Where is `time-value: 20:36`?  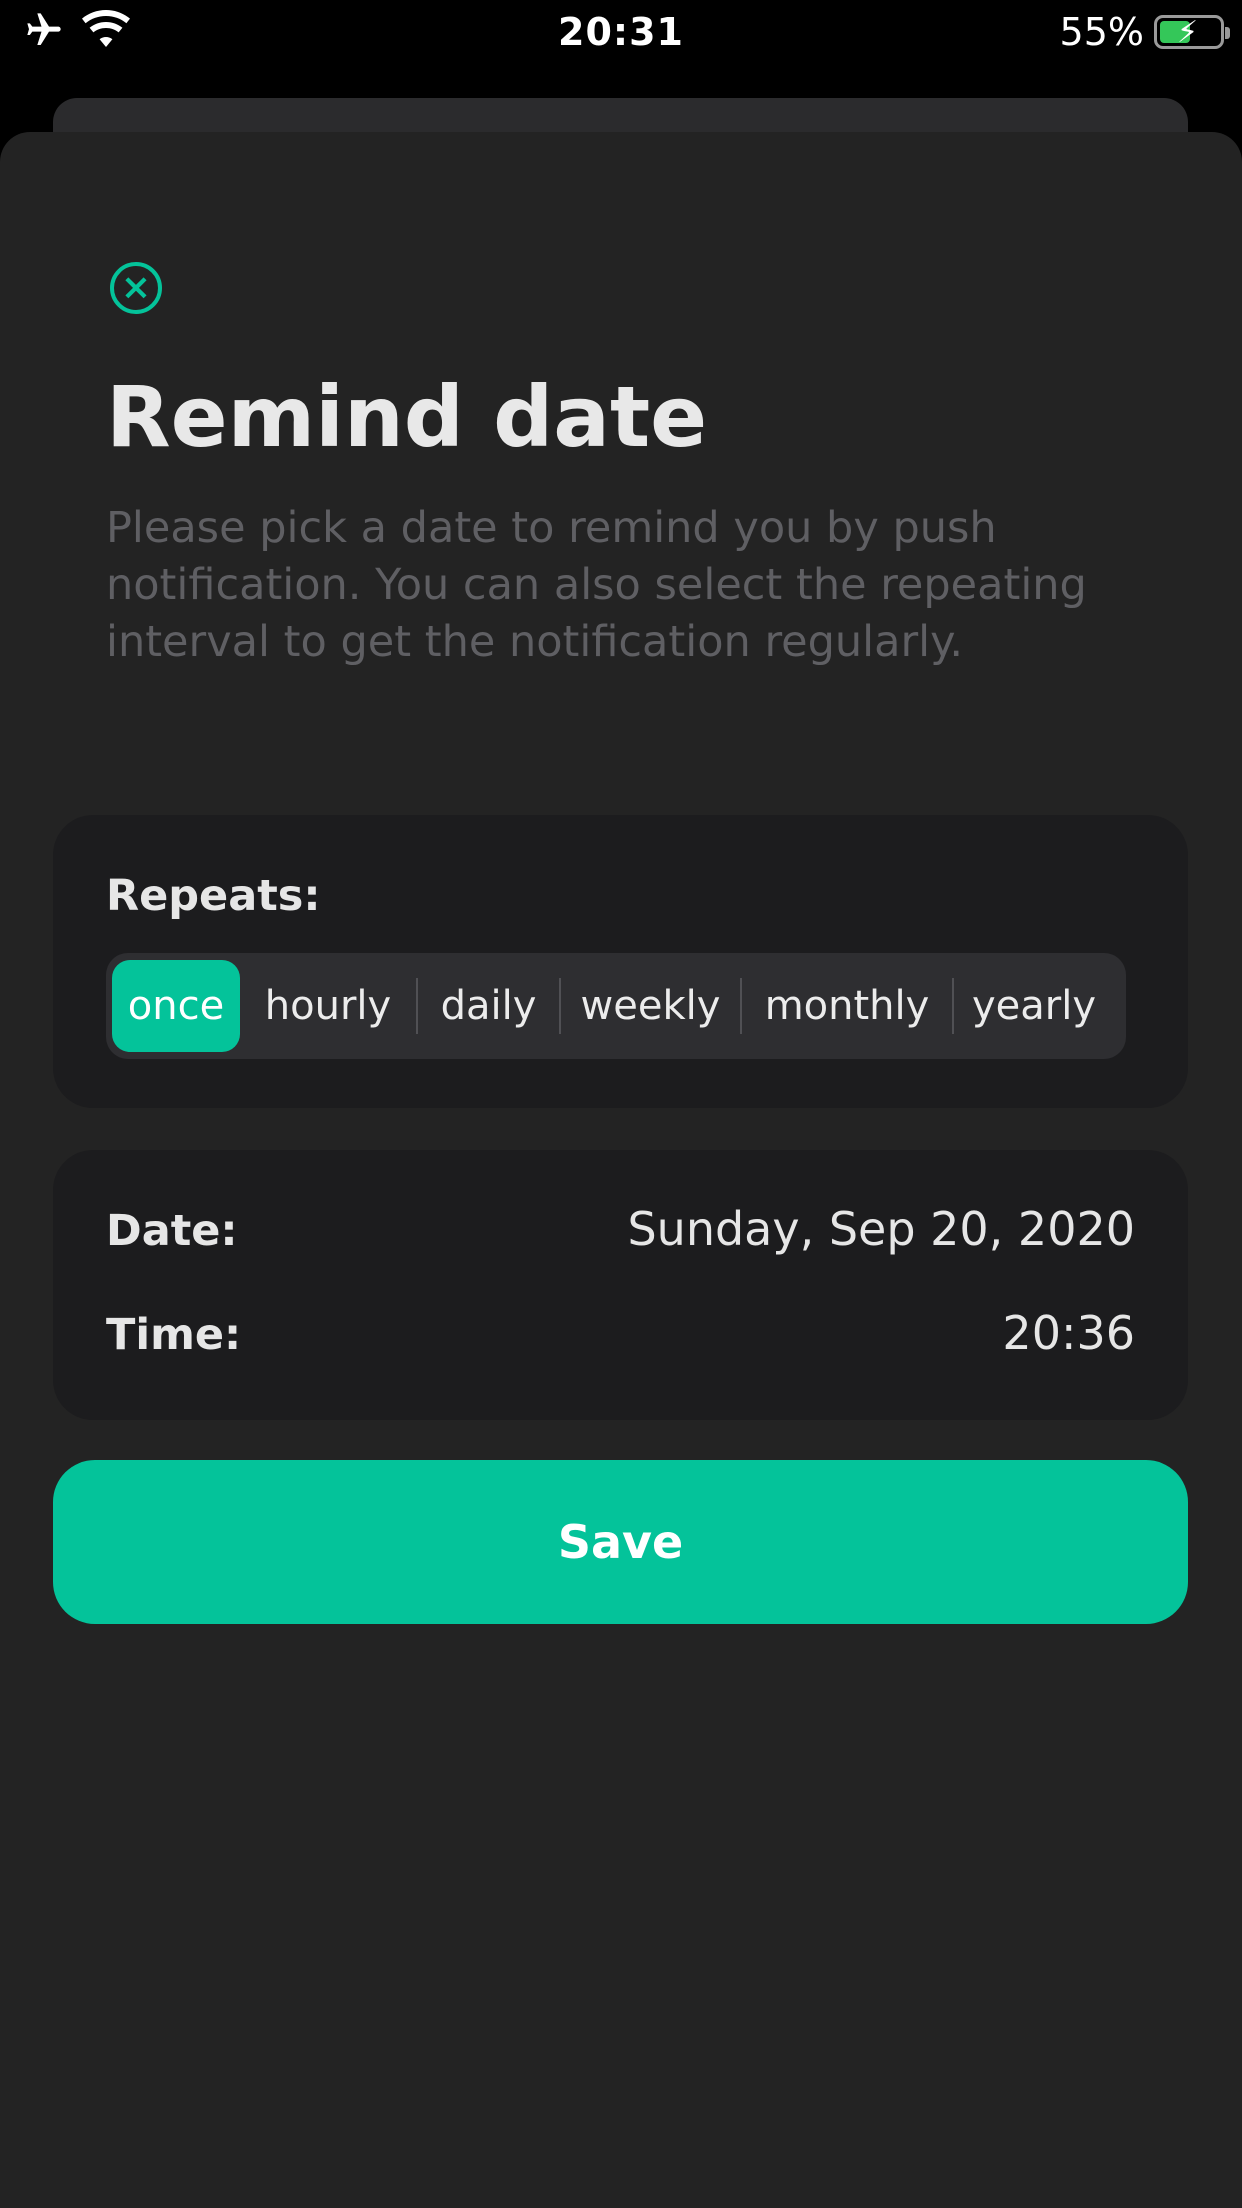 time-value: 20:36 is located at coordinates (1068, 1333).